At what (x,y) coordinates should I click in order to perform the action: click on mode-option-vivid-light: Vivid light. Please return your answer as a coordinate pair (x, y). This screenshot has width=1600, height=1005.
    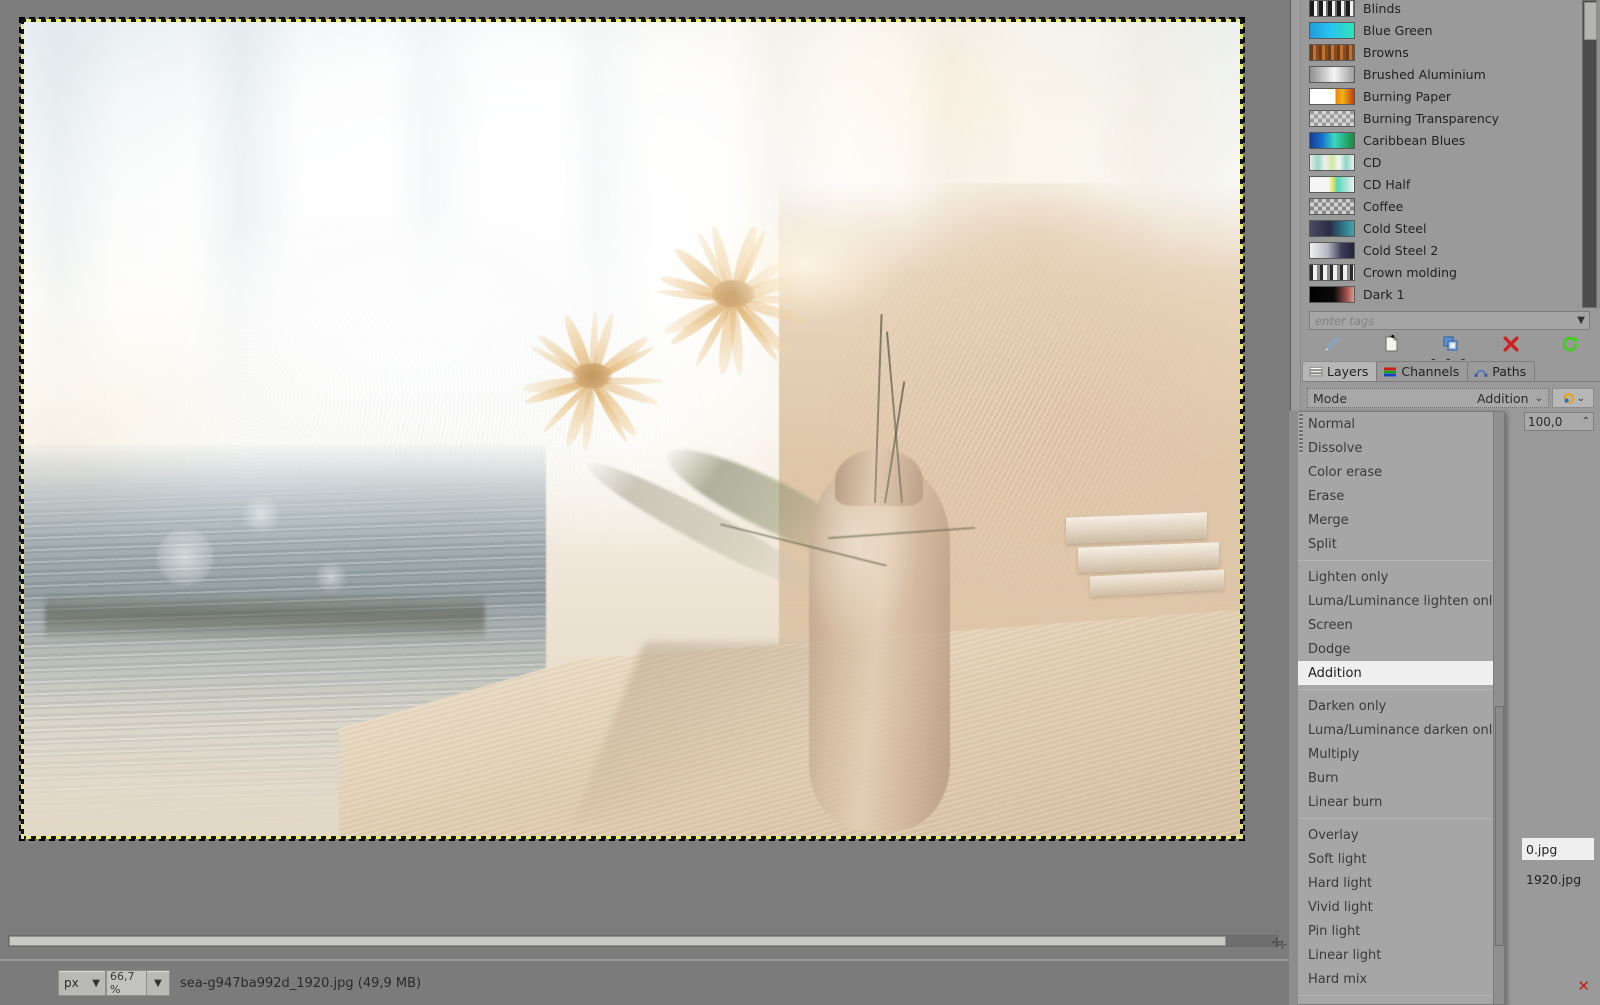
    Looking at the image, I should click on (1401, 907).